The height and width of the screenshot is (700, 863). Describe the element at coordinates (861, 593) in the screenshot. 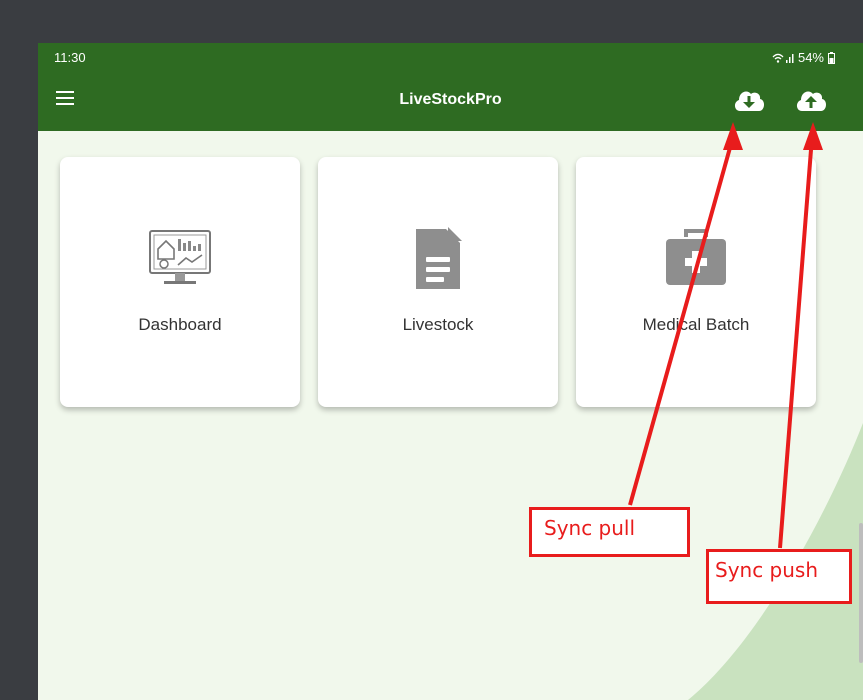

I see `scrollbar-thumb` at that location.